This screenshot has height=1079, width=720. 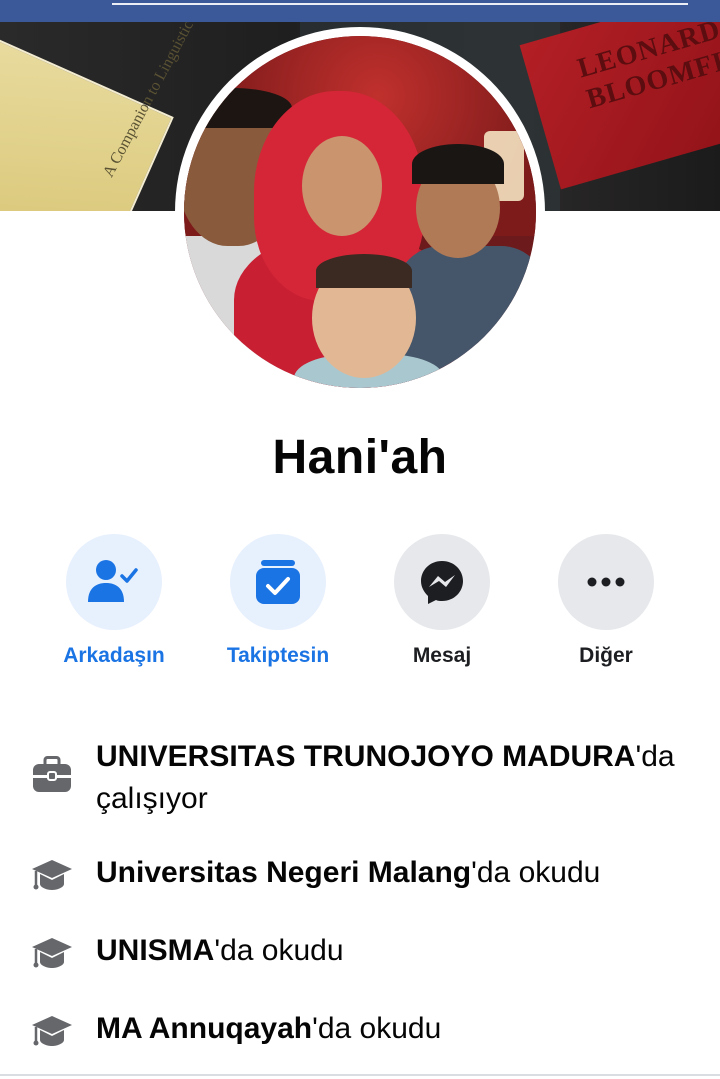 I want to click on friends-button-circle, so click(x=114, y=582).